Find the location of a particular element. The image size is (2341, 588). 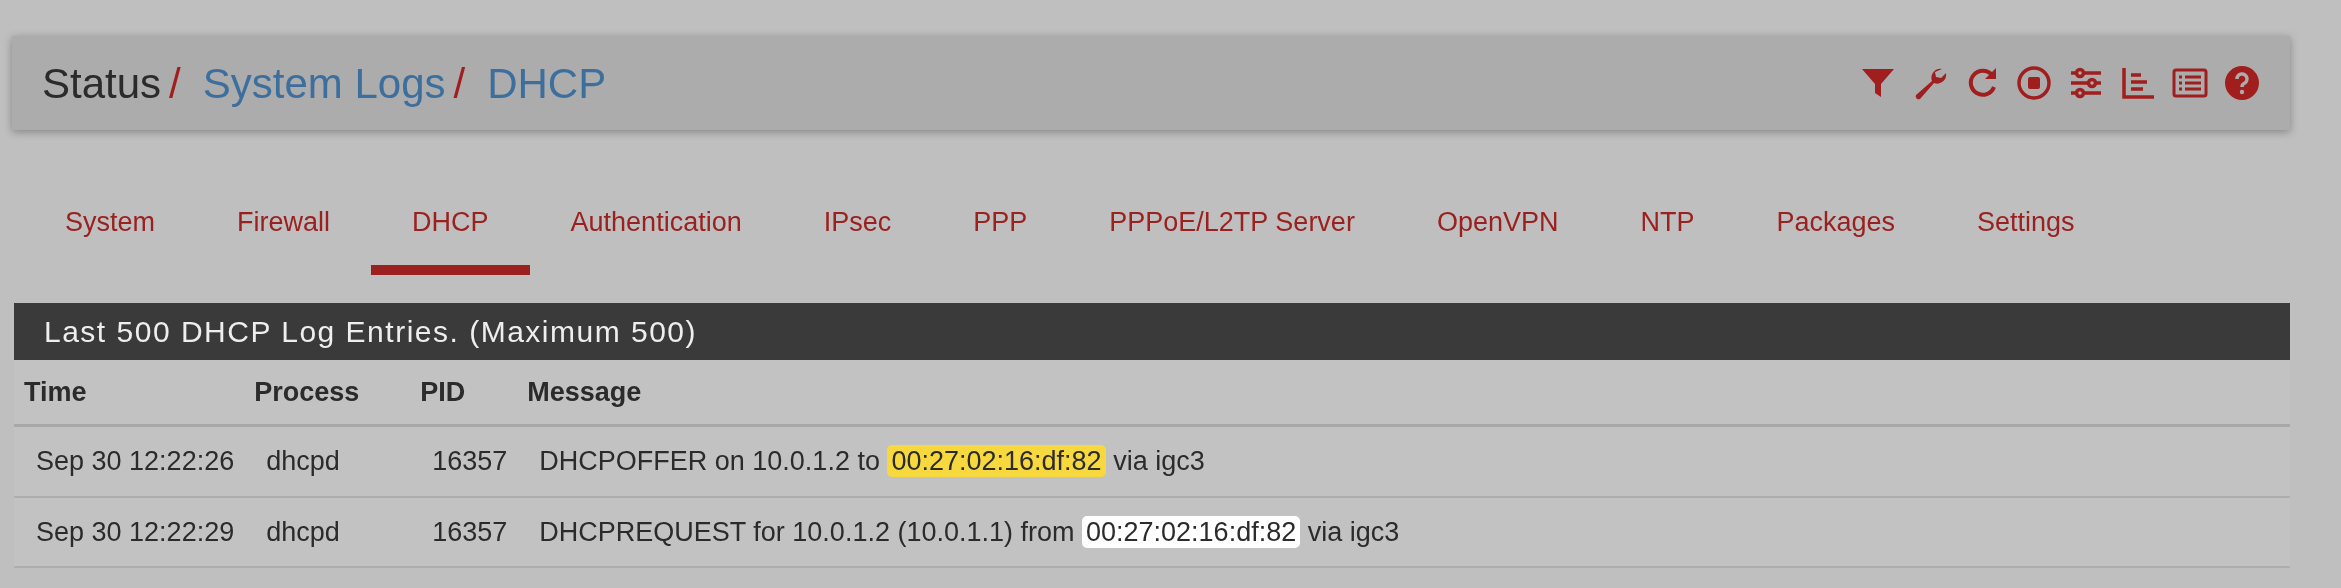

stop-icon is located at coordinates (2034, 83).